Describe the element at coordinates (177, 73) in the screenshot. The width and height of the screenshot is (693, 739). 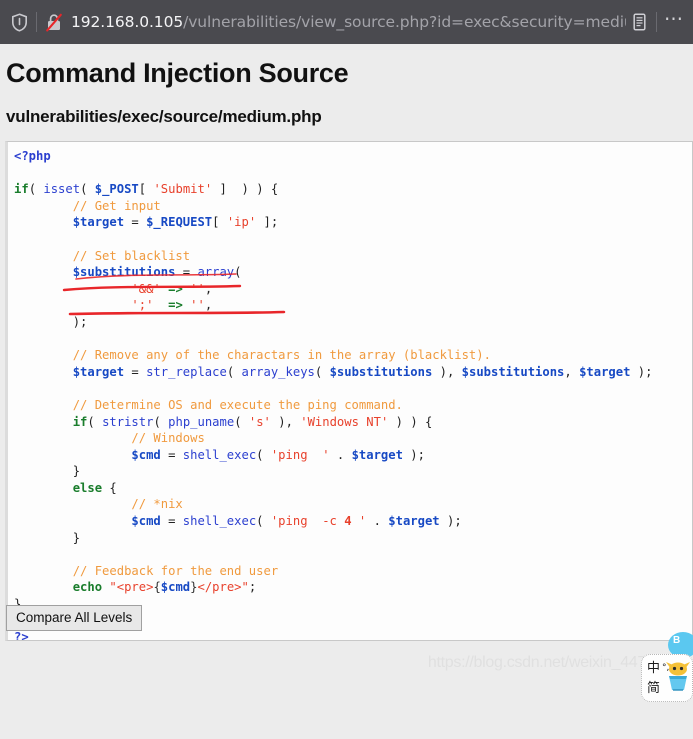
I see `page-title: Command Injection Source` at that location.